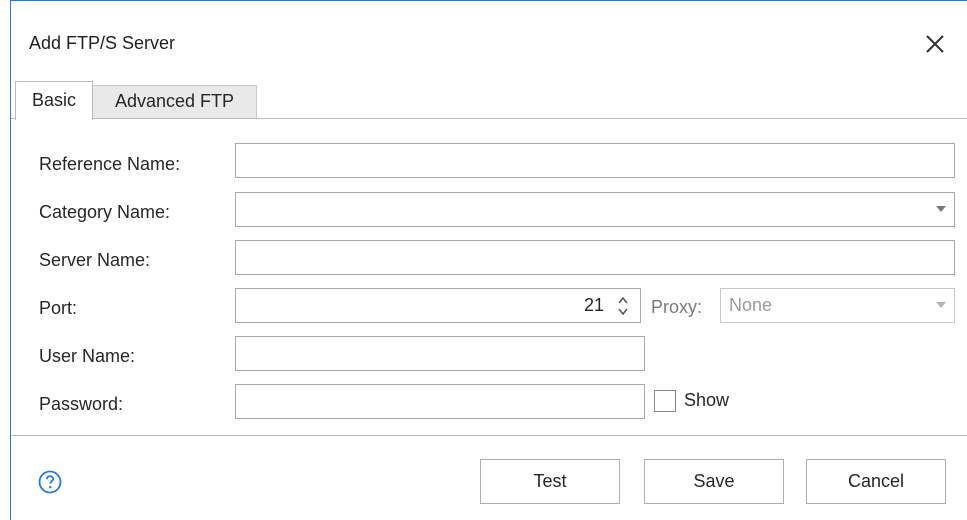  Describe the element at coordinates (110, 164) in the screenshot. I see `reference-name-label: Reference Name:` at that location.